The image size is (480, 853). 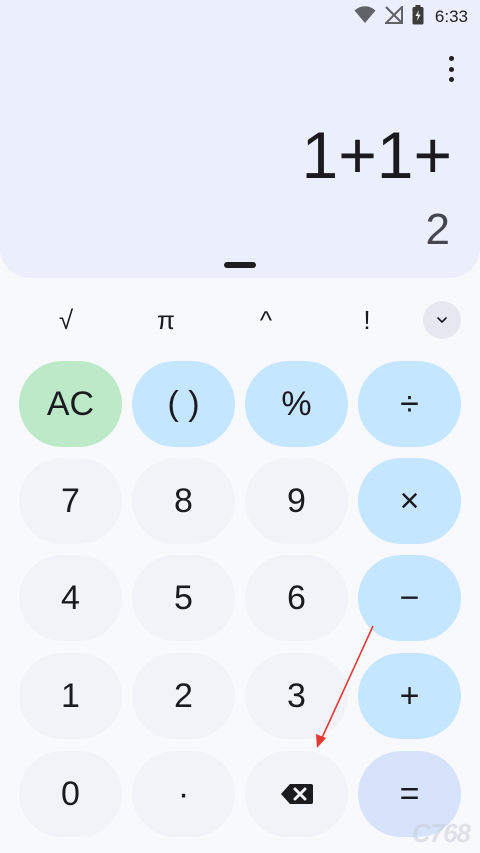 I want to click on parentheses-button: ( ), so click(x=183, y=404).